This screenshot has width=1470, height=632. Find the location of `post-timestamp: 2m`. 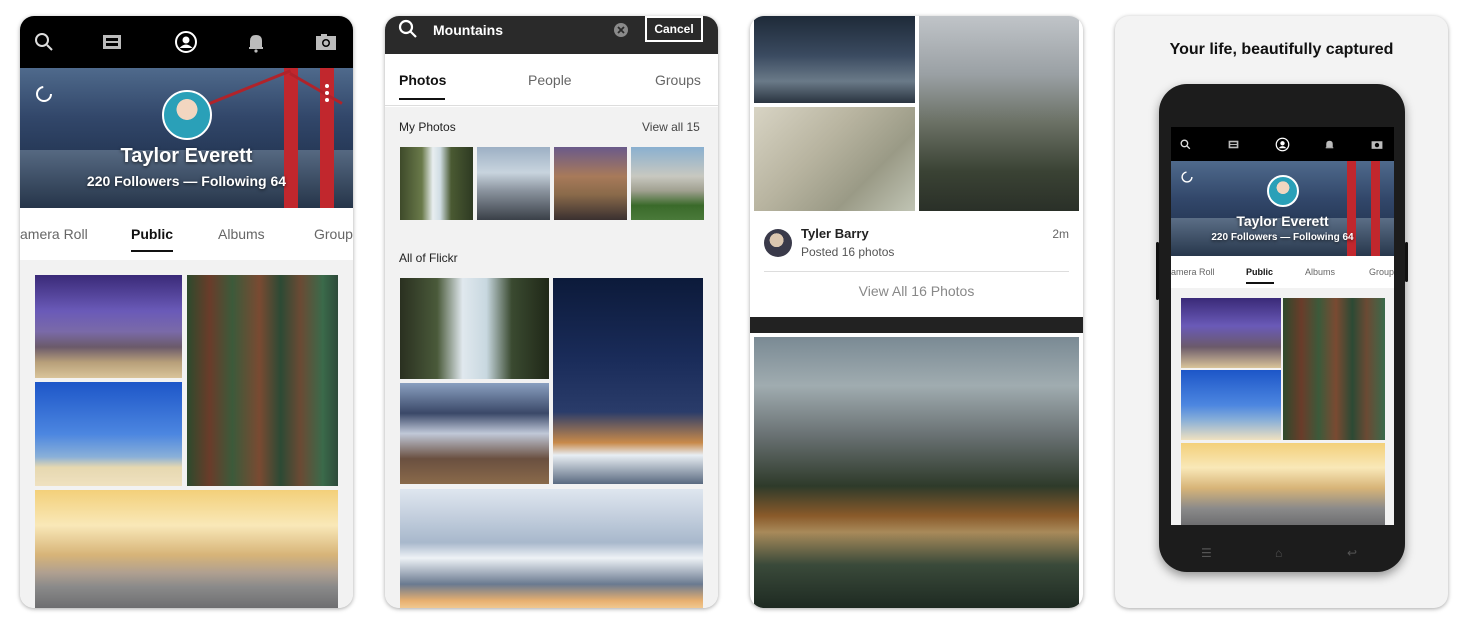

post-timestamp: 2m is located at coordinates (1060, 234).